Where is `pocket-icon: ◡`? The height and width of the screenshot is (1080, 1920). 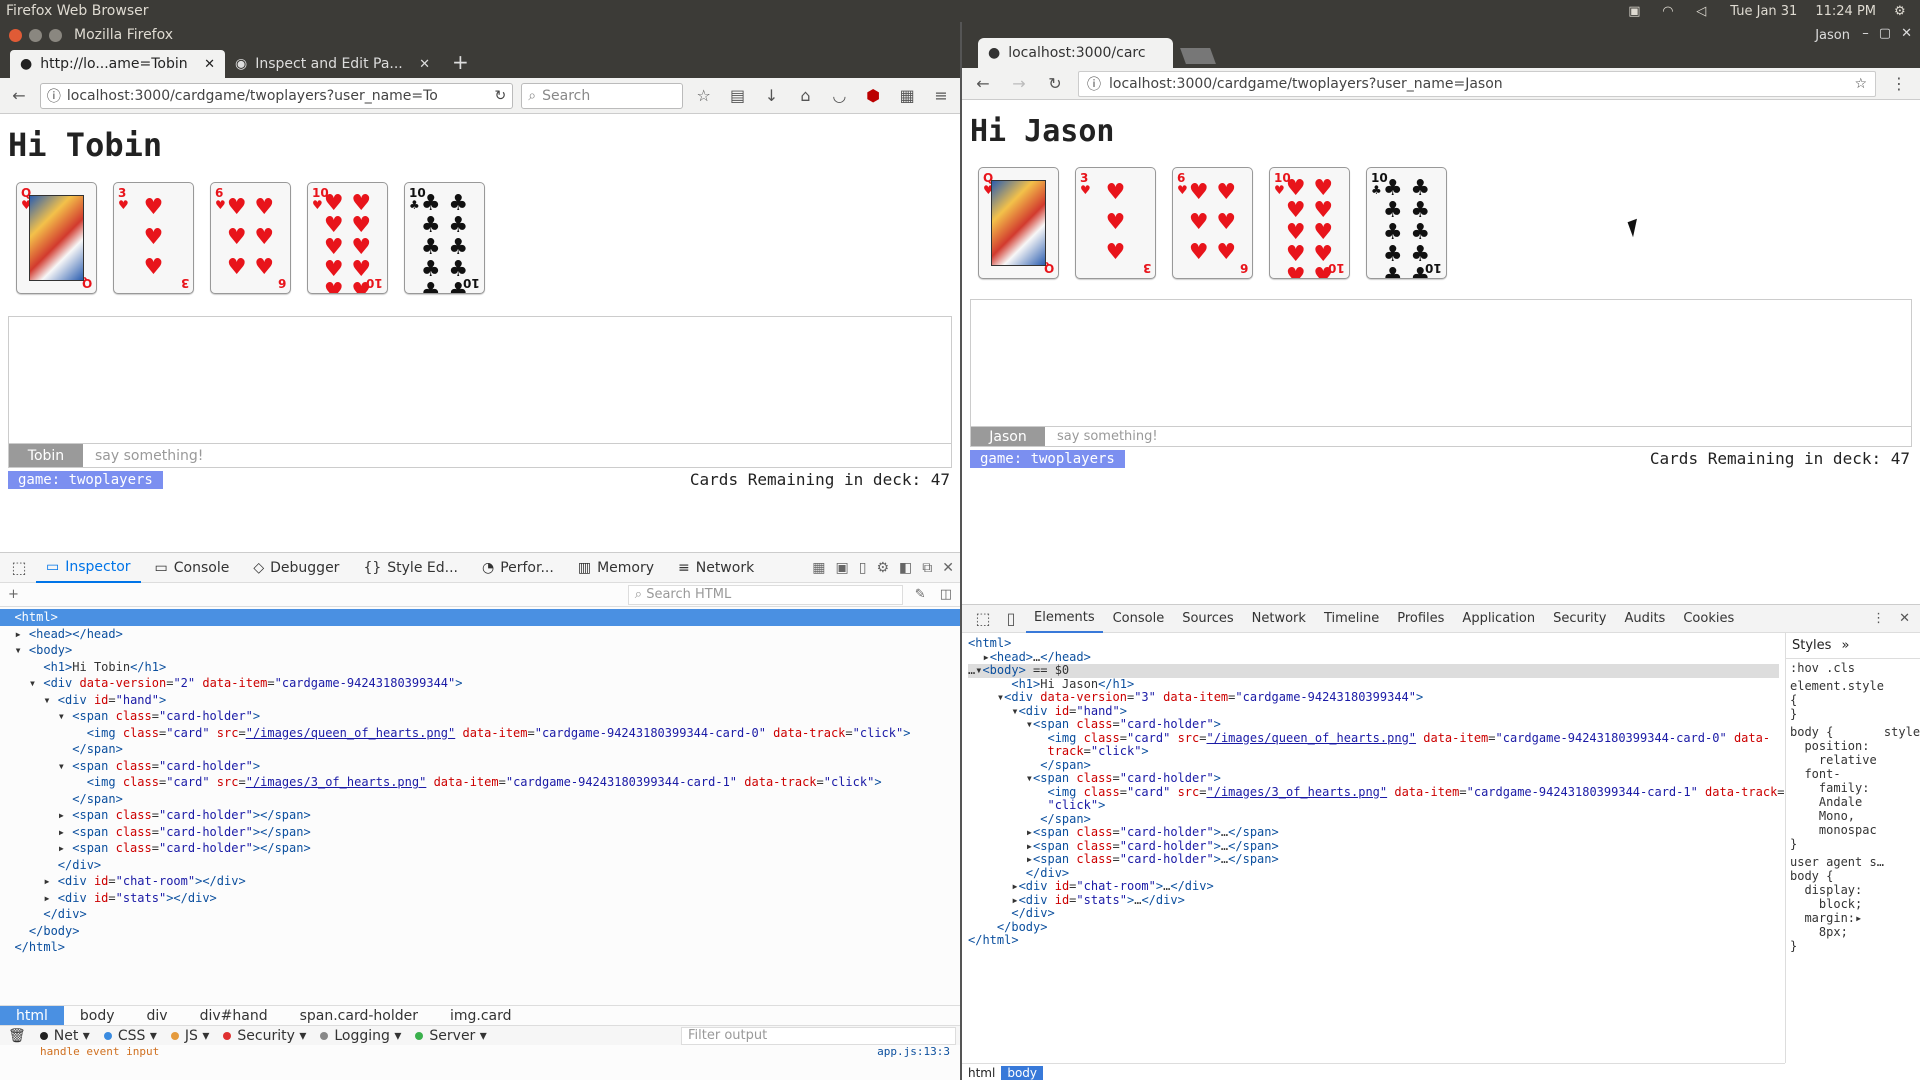
pocket-icon: ◡ is located at coordinates (839, 95).